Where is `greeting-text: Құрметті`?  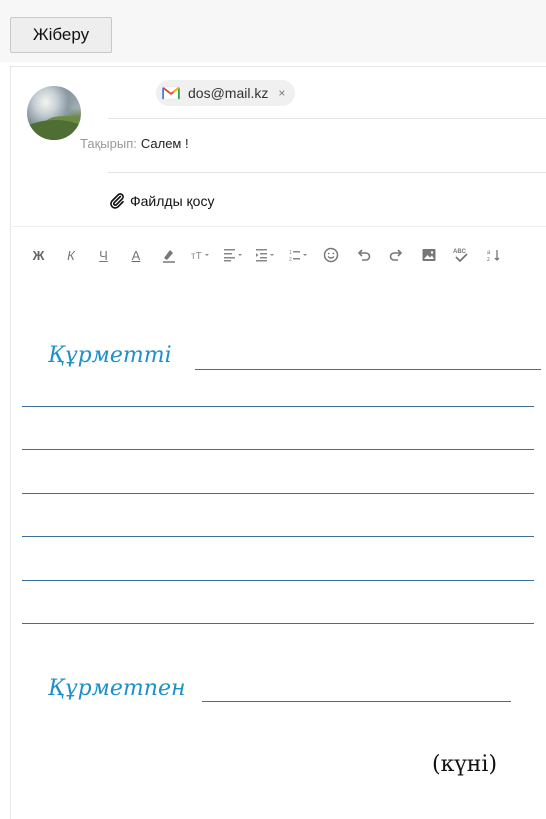
greeting-text: Құрметті is located at coordinates (110, 355).